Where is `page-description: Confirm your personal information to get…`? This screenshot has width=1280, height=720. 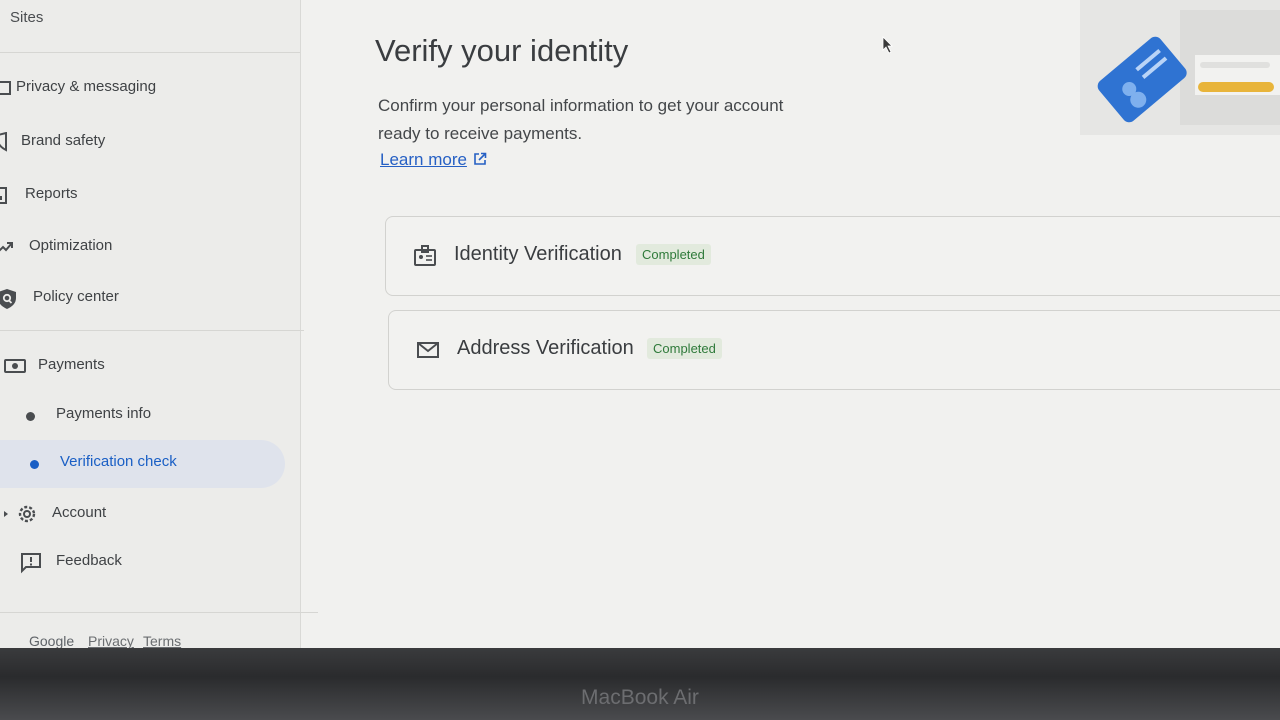
page-description: Confirm your personal information to get… is located at coordinates (581, 119).